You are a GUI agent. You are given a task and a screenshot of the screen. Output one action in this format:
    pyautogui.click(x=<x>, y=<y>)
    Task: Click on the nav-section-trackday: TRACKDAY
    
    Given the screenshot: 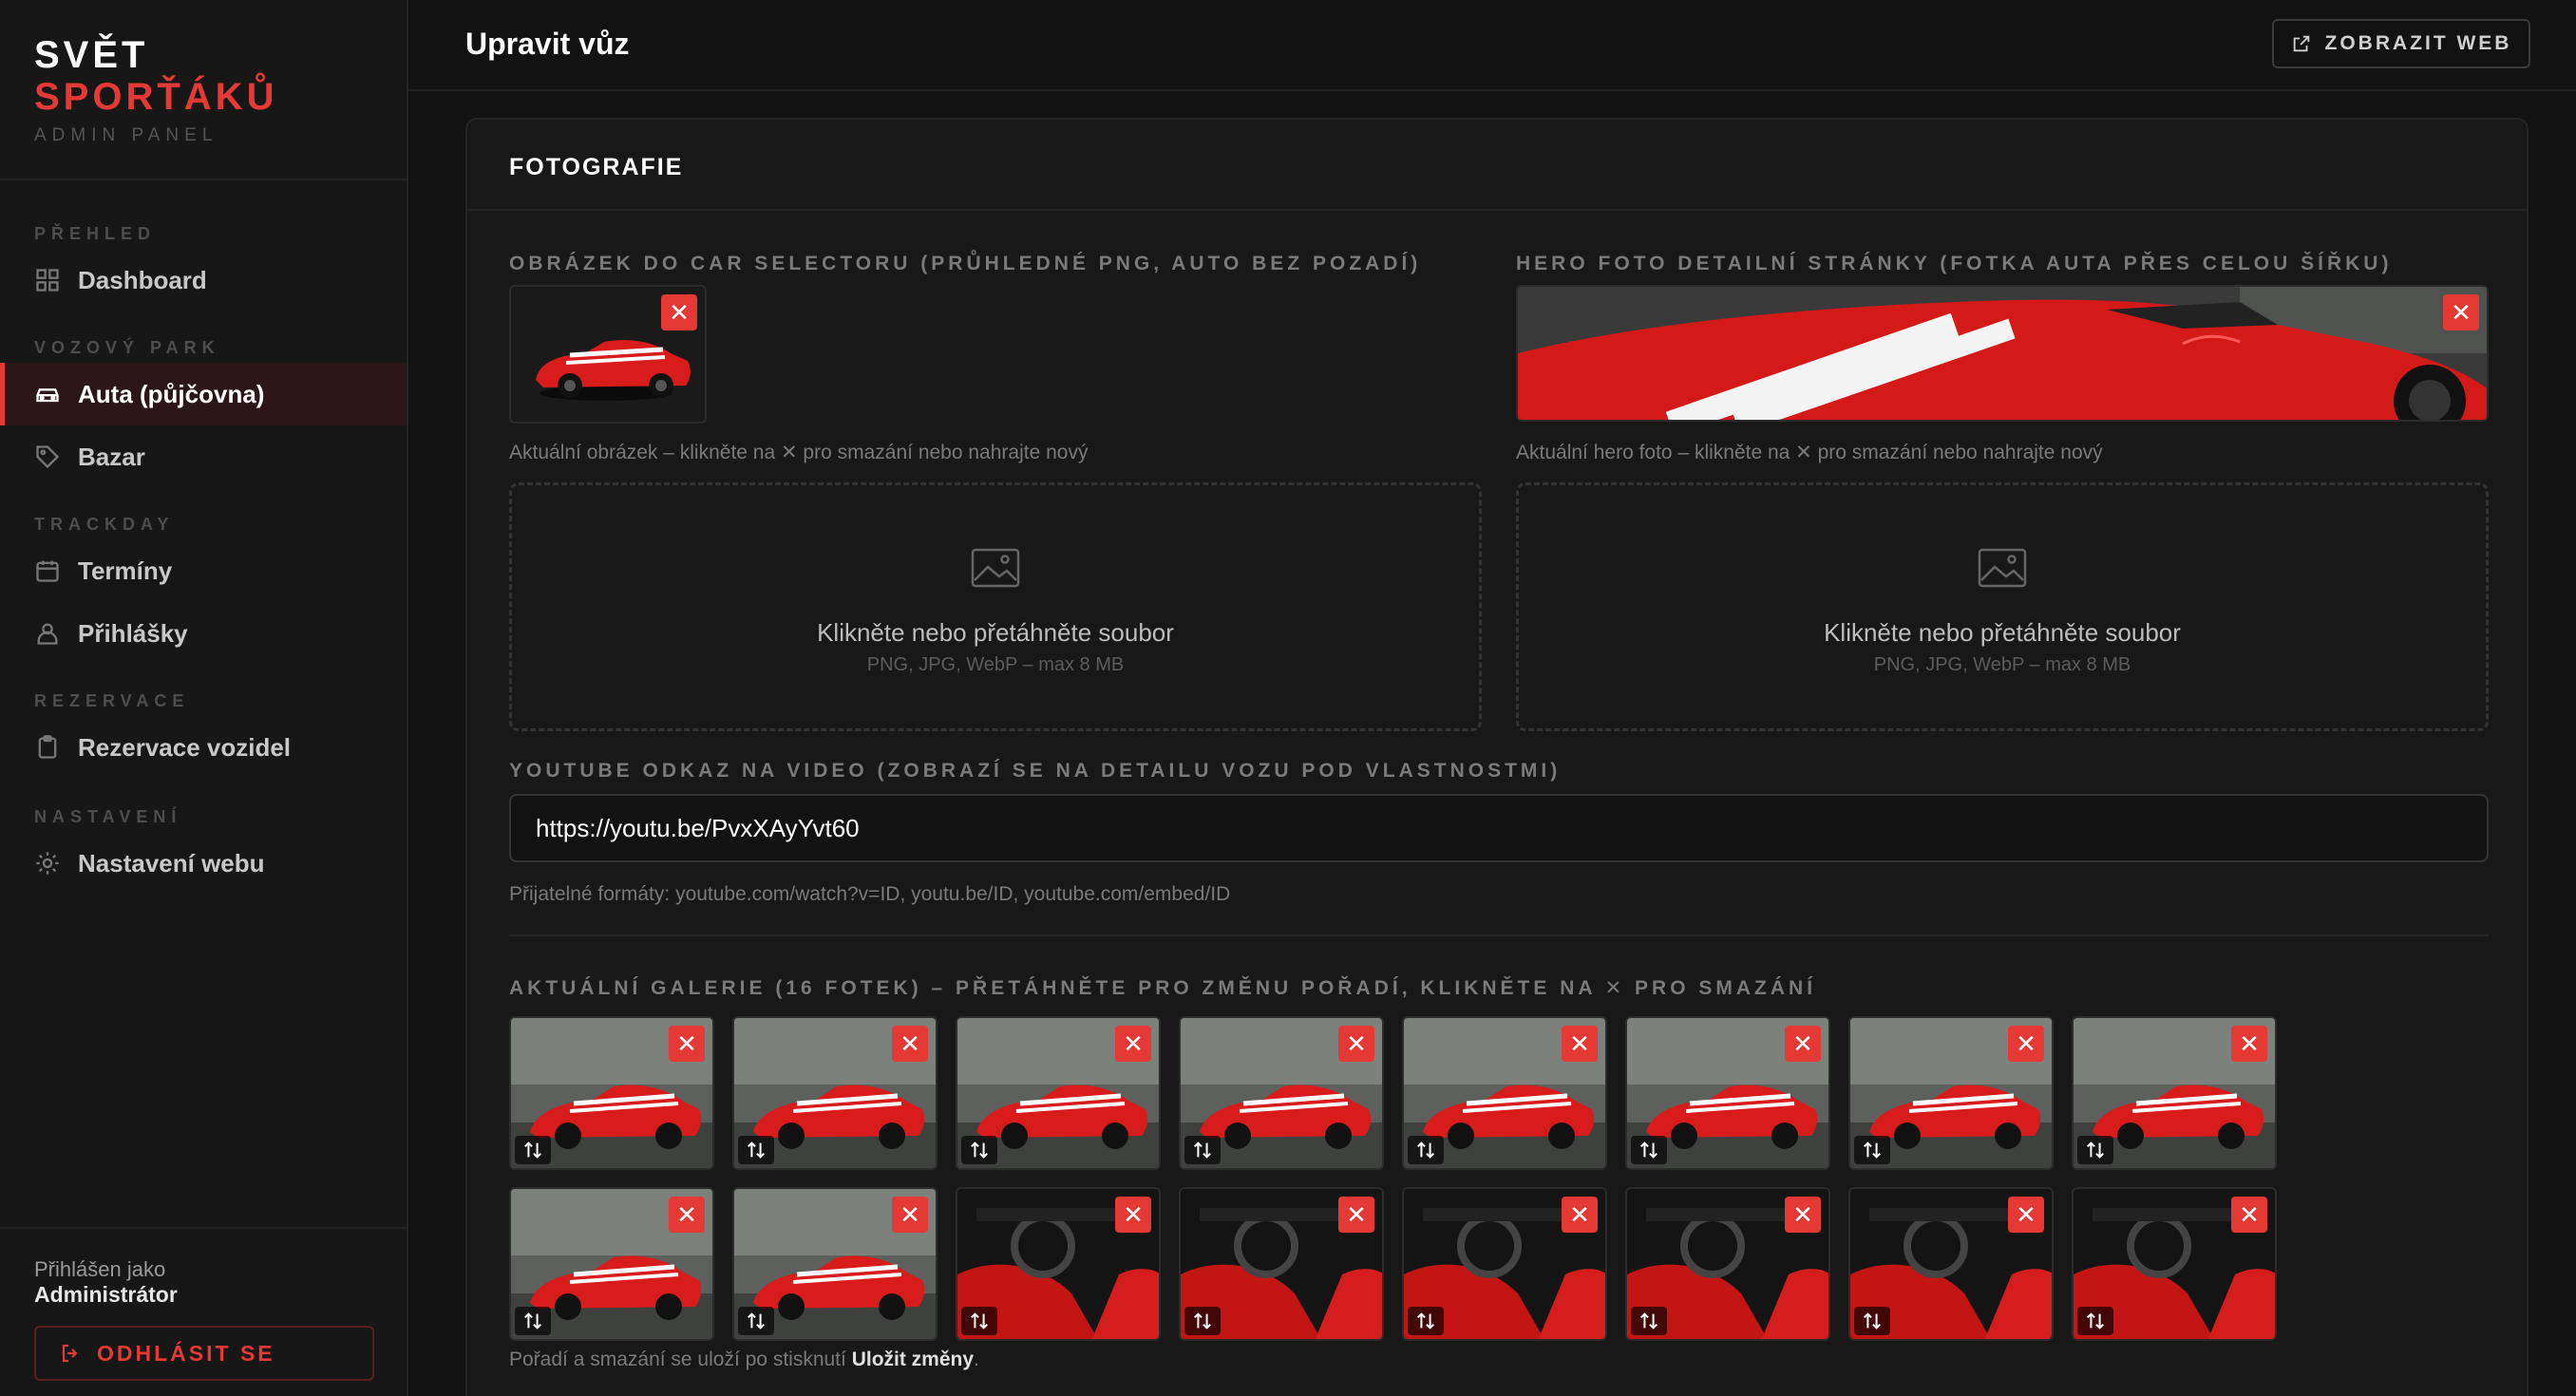 What is the action you would take?
    pyautogui.click(x=104, y=524)
    